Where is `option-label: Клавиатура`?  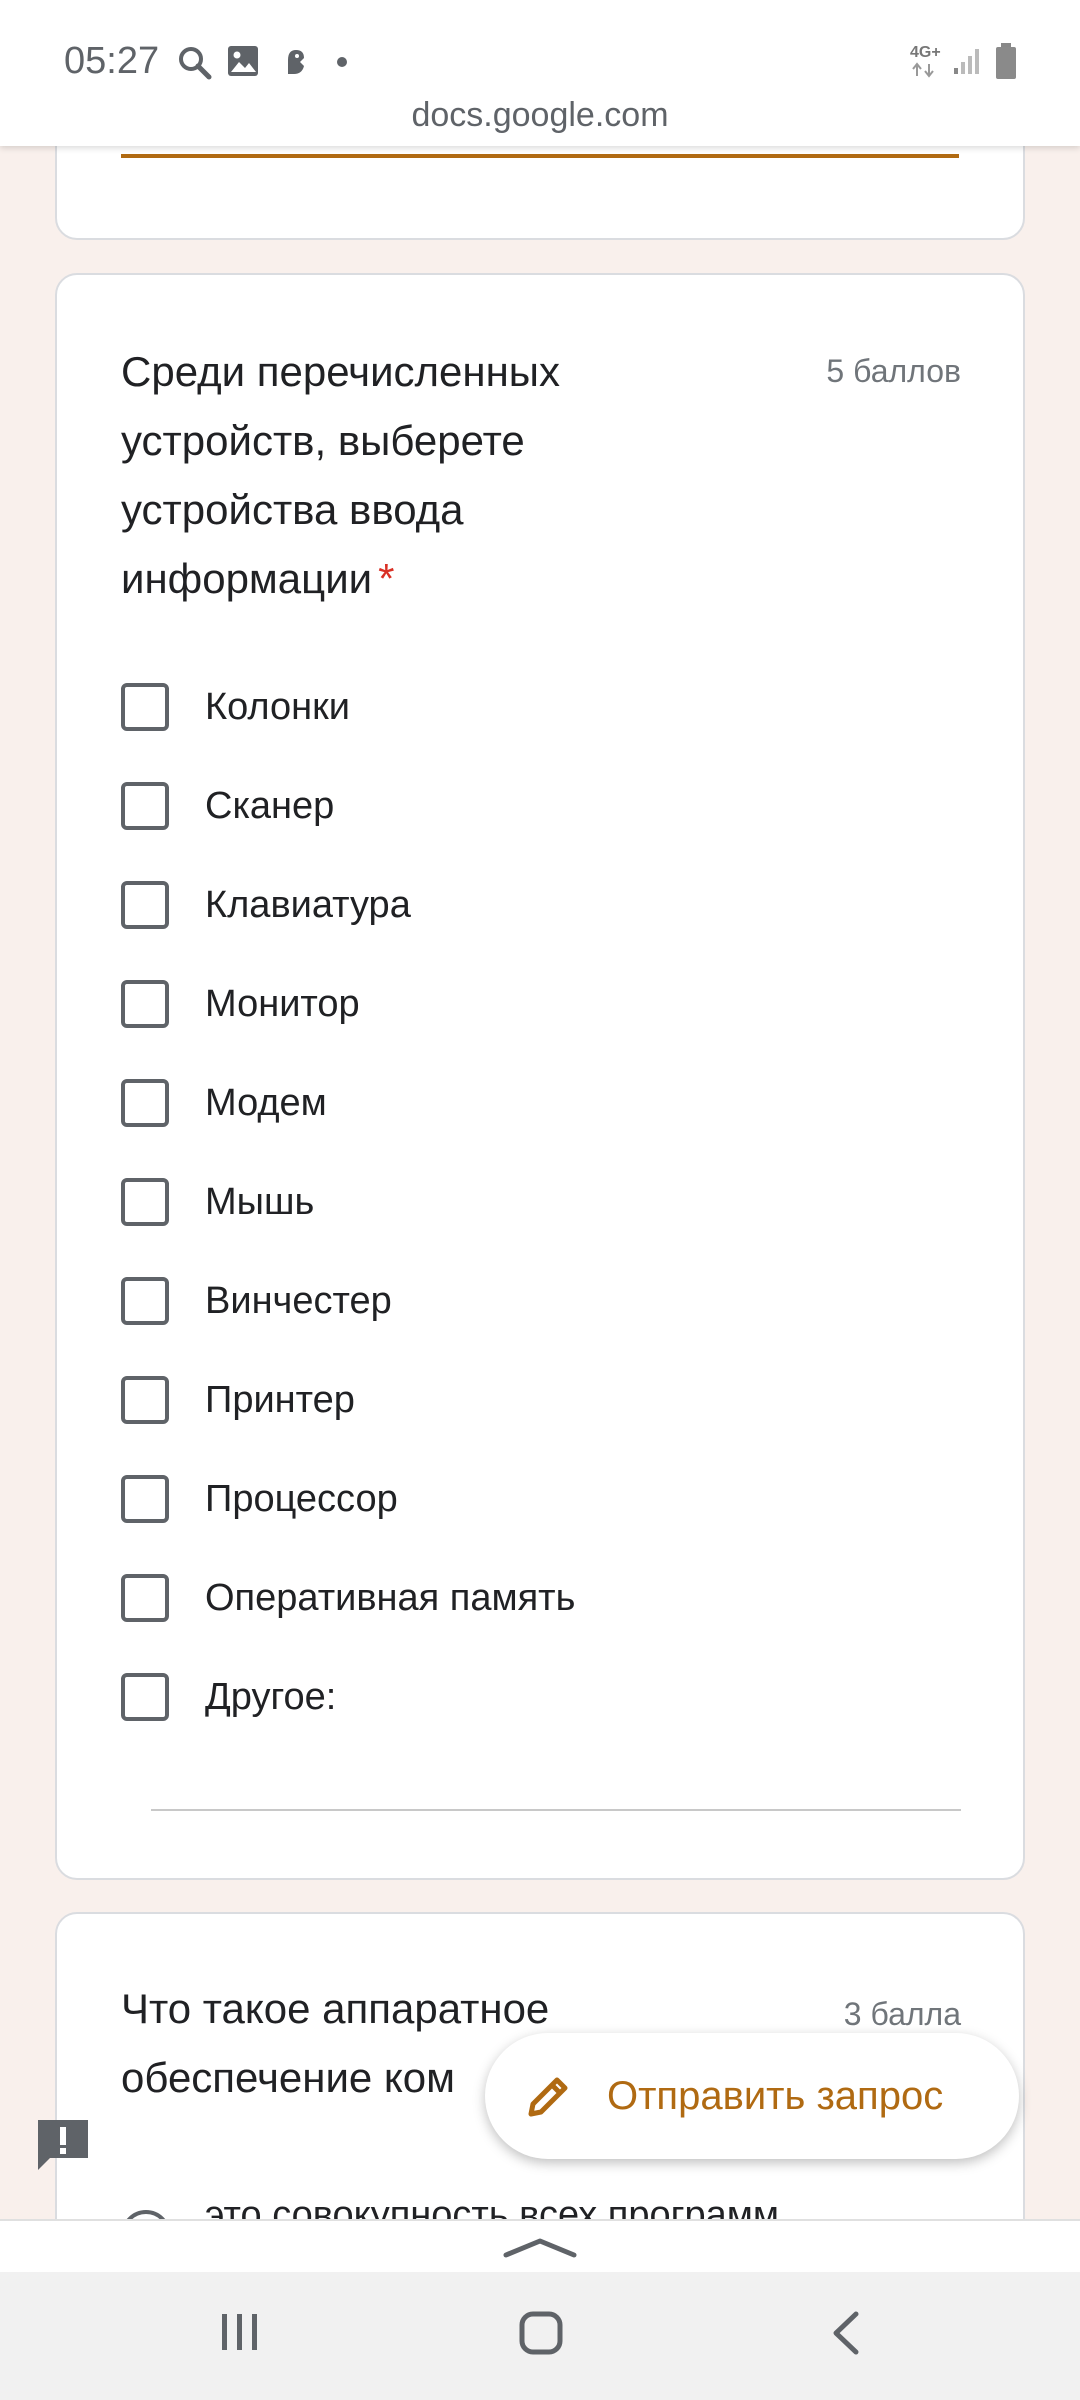 option-label: Клавиатура is located at coordinates (308, 904).